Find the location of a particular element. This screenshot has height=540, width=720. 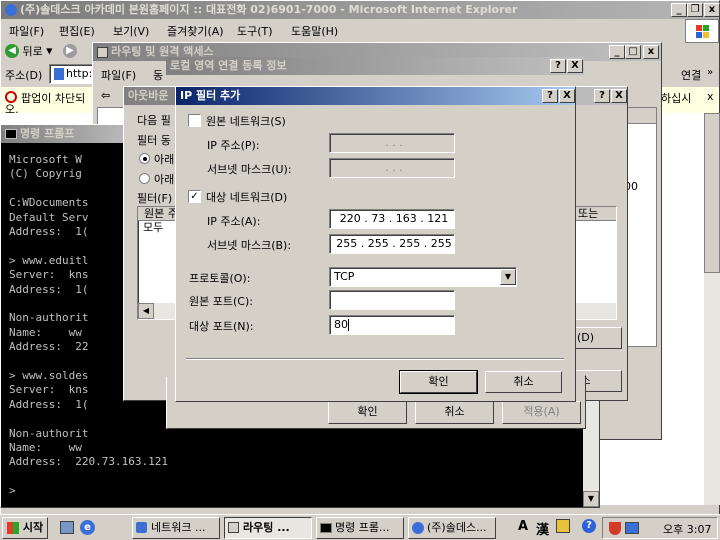

ie-menu-edit: 편집(E) is located at coordinates (77, 31).